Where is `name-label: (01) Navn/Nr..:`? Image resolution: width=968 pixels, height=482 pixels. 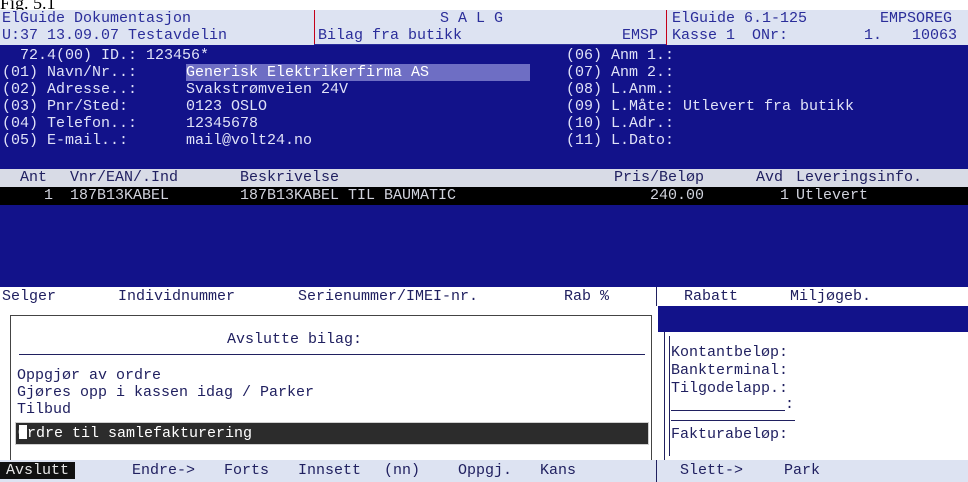
name-label: (01) Navn/Nr..: is located at coordinates (70, 72).